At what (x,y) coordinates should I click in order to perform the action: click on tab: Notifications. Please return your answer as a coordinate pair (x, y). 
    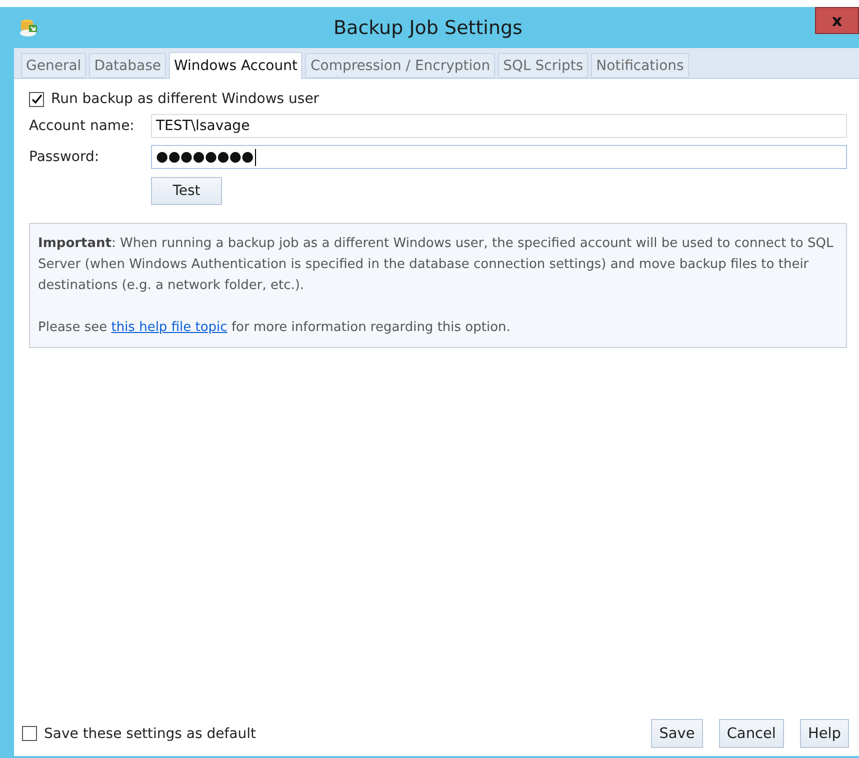
    Looking at the image, I should click on (640, 65).